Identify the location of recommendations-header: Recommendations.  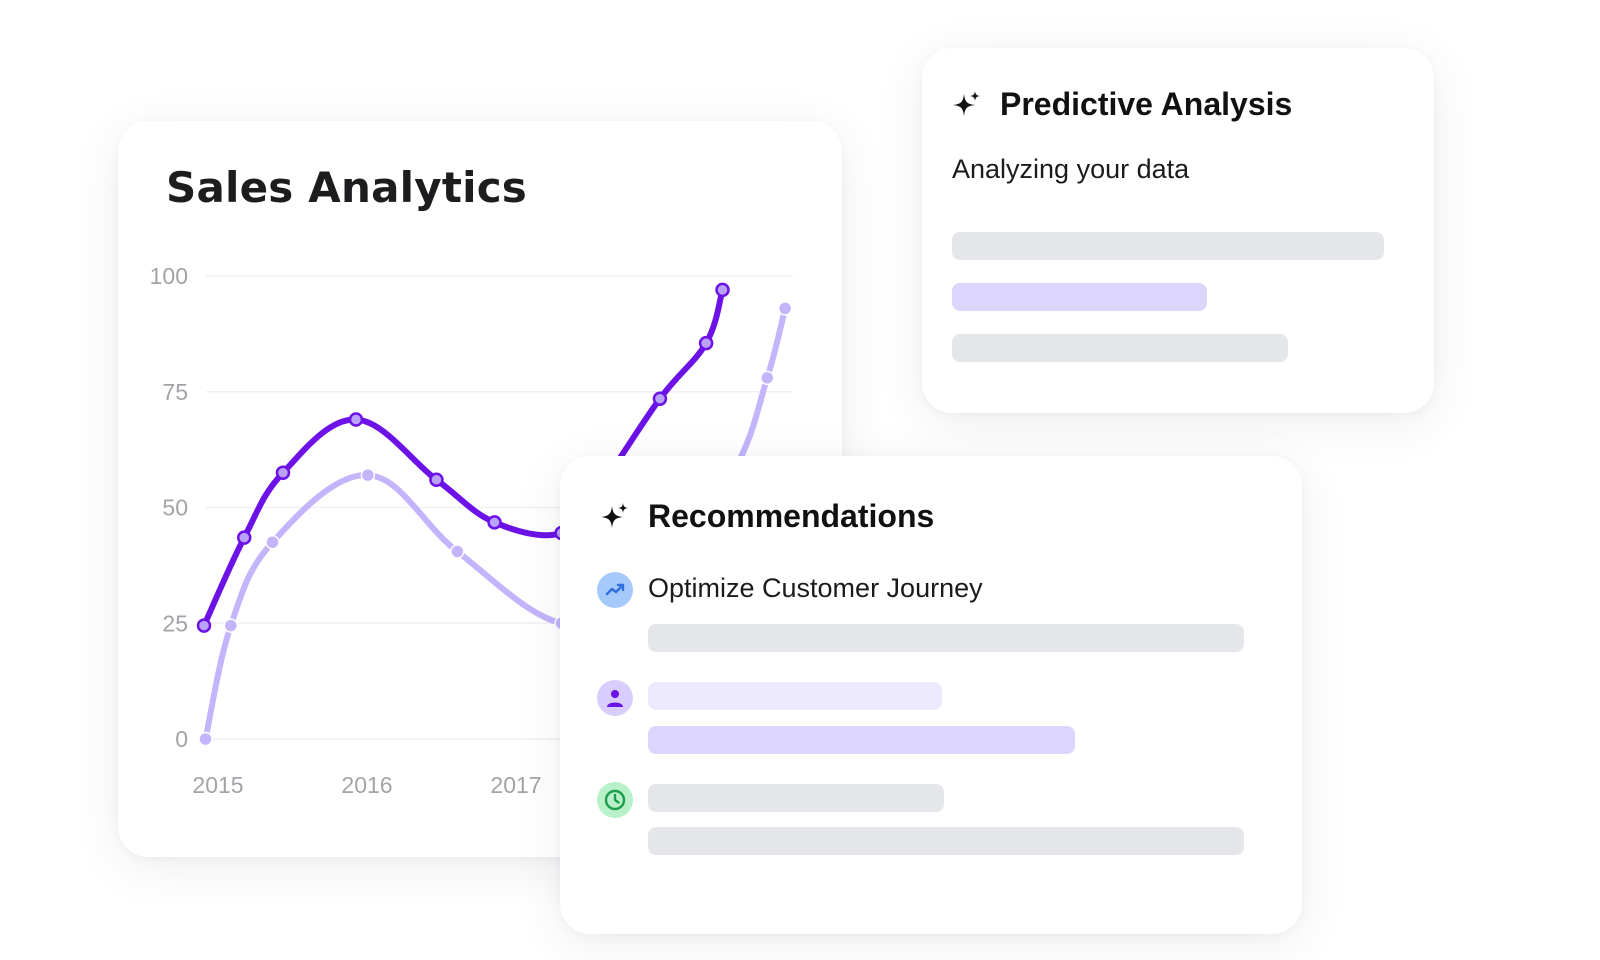
(767, 516).